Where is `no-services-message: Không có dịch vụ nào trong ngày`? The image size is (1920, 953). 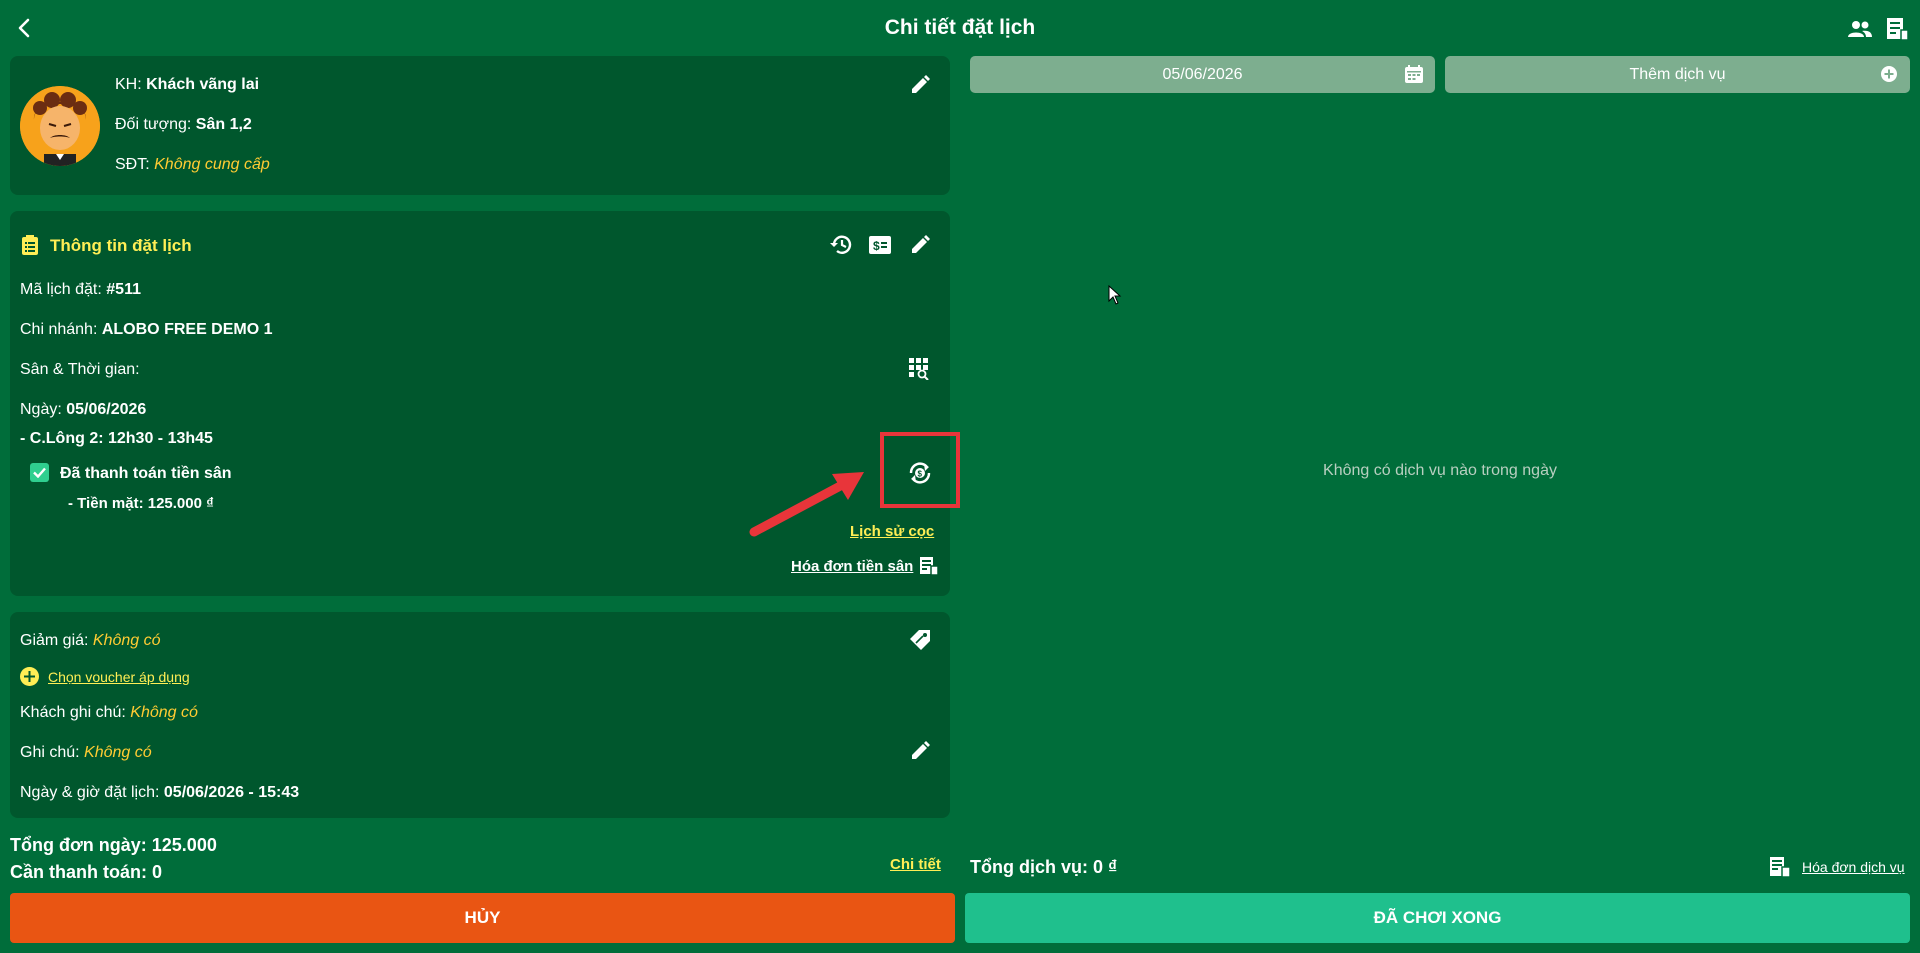
no-services-message: Không có dịch vụ nào trong ngày is located at coordinates (1440, 470).